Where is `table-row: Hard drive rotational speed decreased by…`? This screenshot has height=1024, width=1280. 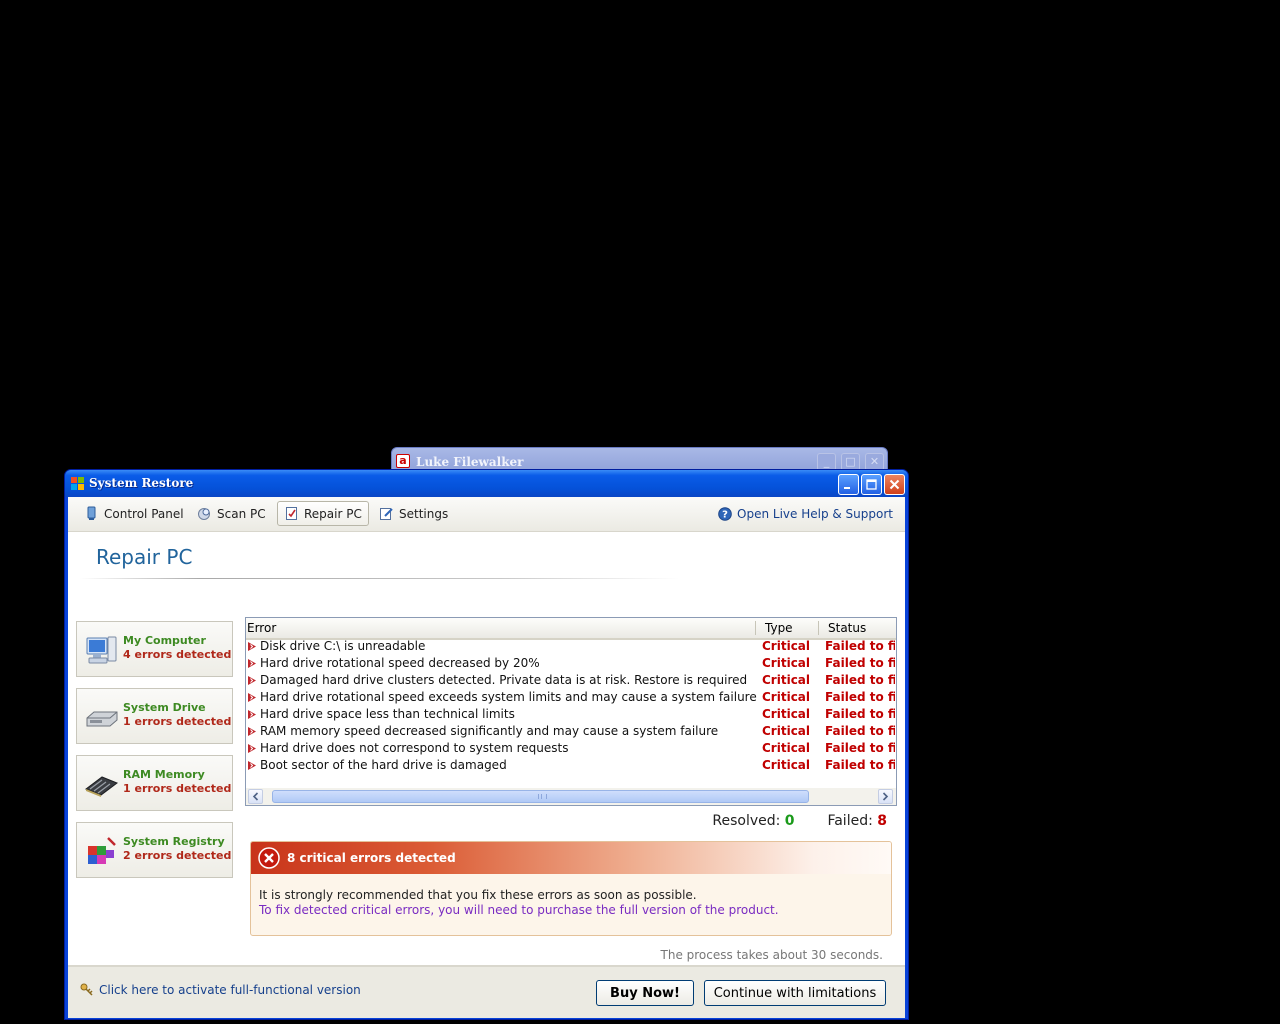 table-row: Hard drive rotational speed decreased by… is located at coordinates (571, 663).